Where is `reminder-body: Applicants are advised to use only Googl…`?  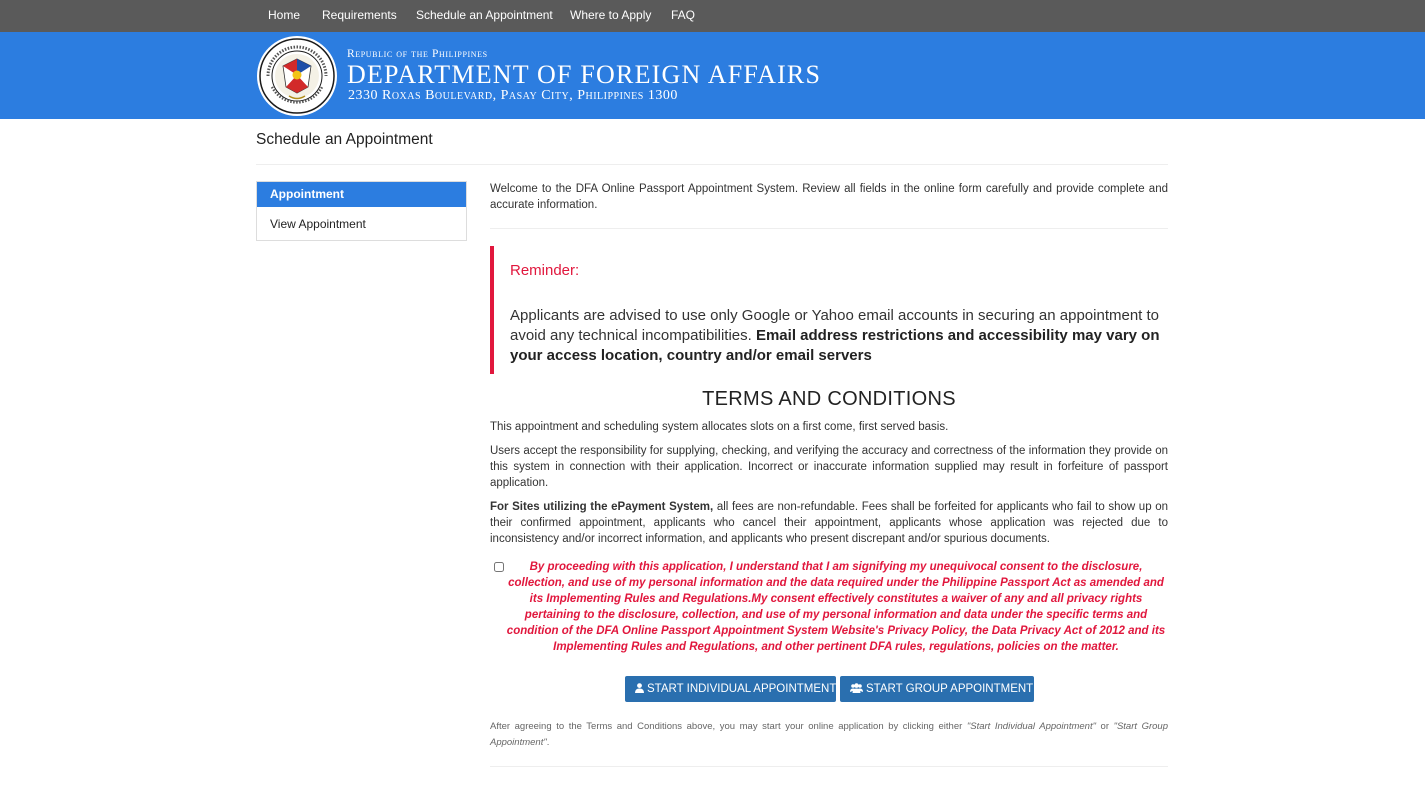 reminder-body: Applicants are advised to use only Googl… is located at coordinates (835, 336).